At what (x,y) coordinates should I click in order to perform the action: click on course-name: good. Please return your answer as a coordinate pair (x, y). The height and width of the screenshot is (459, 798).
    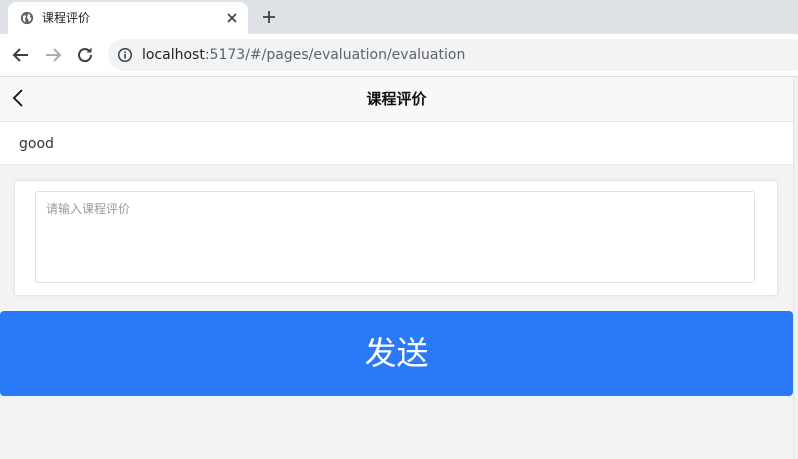
    Looking at the image, I should click on (36, 144).